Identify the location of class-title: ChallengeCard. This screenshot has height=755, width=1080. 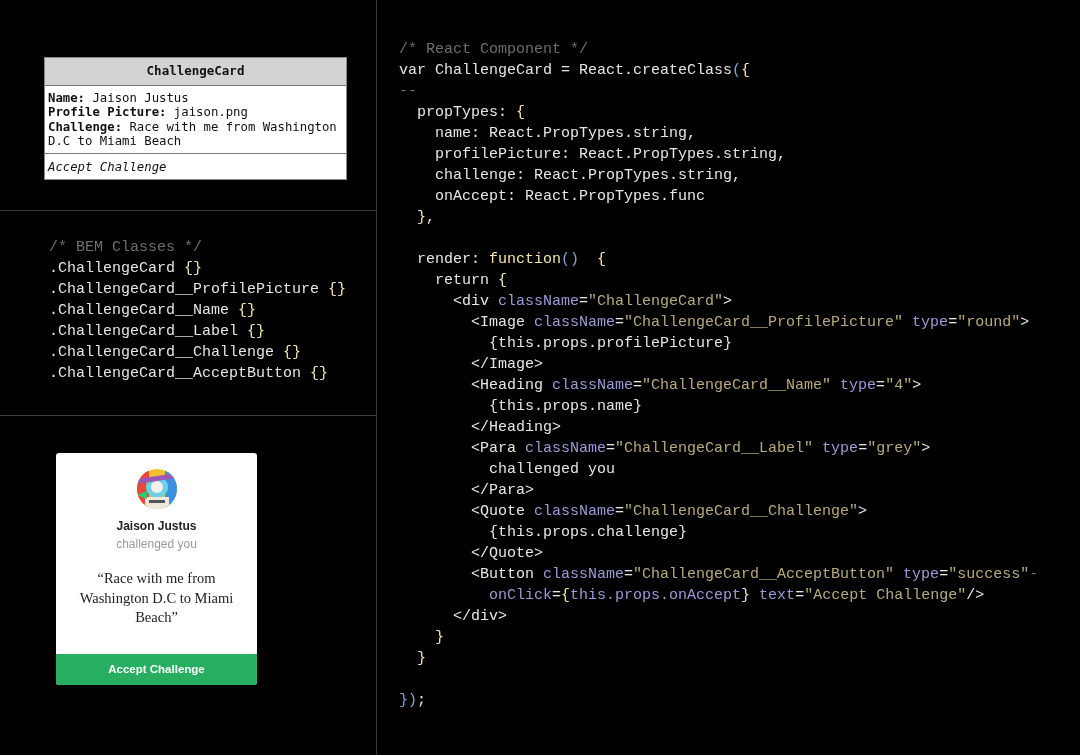
(195, 72).